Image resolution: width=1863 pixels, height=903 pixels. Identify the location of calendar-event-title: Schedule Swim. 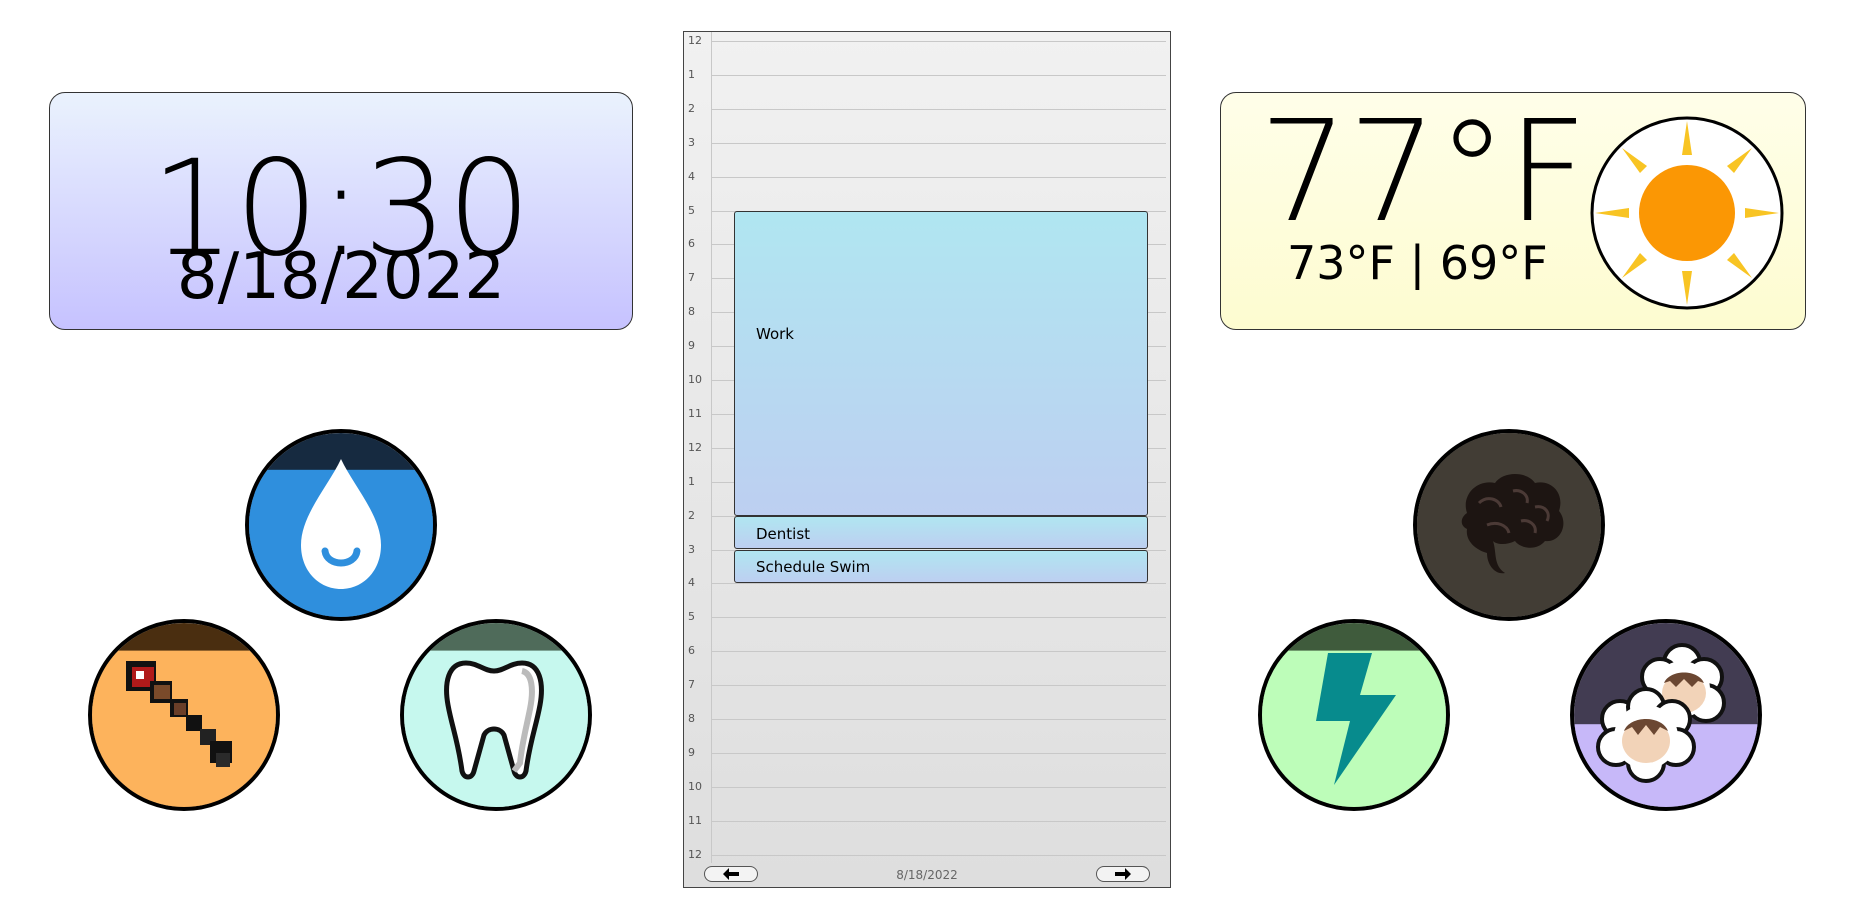
(813, 567).